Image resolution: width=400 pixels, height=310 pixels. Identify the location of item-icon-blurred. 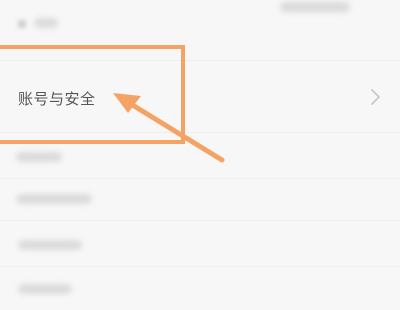
(22, 24).